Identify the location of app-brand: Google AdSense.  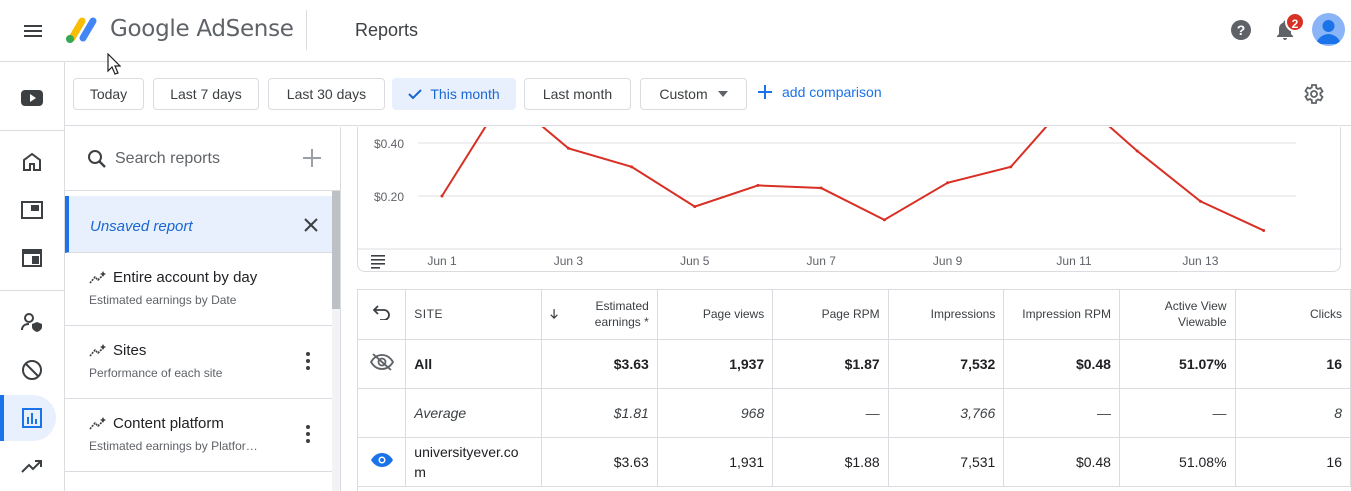
(202, 29).